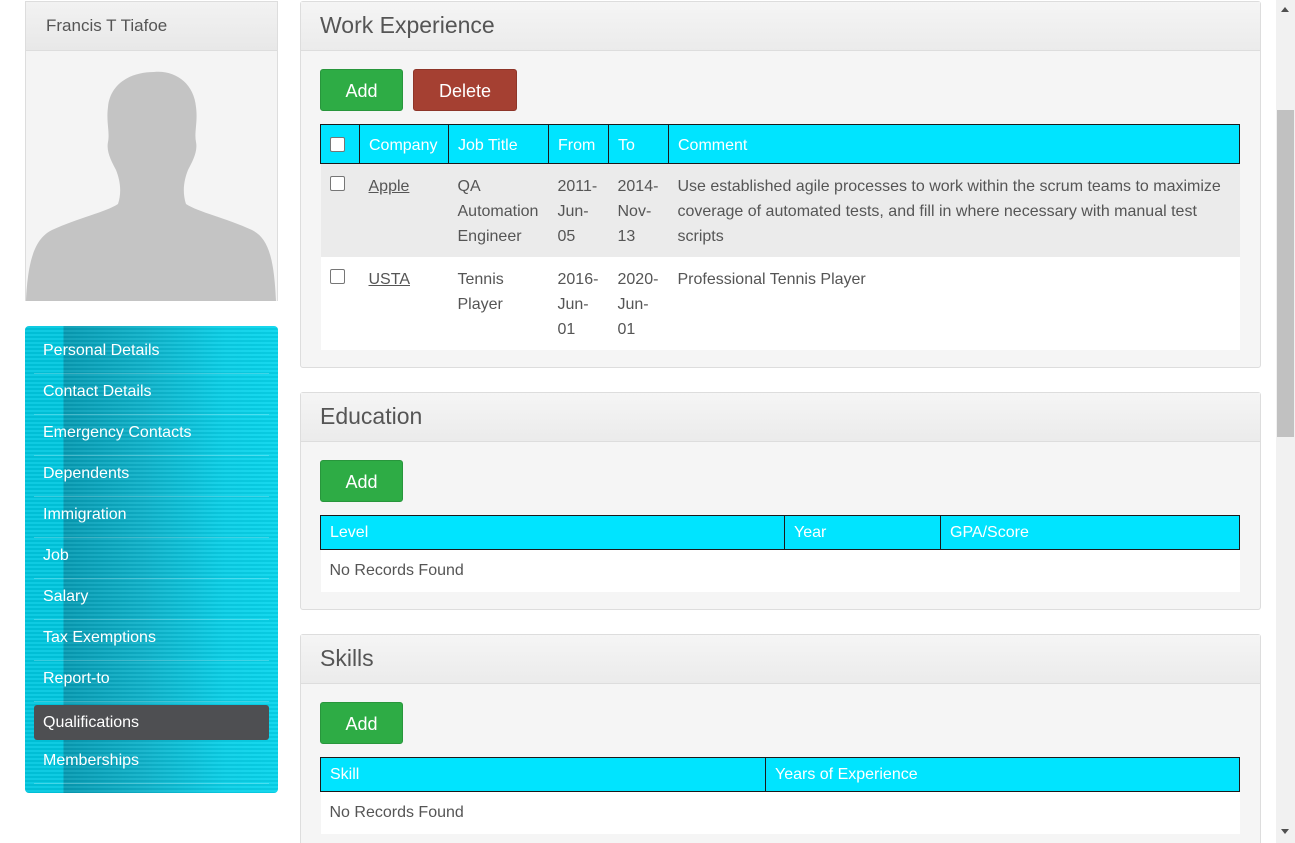 The image size is (1295, 843). What do you see at coordinates (626, 236) in the screenshot?
I see `to-date-part: 13` at bounding box center [626, 236].